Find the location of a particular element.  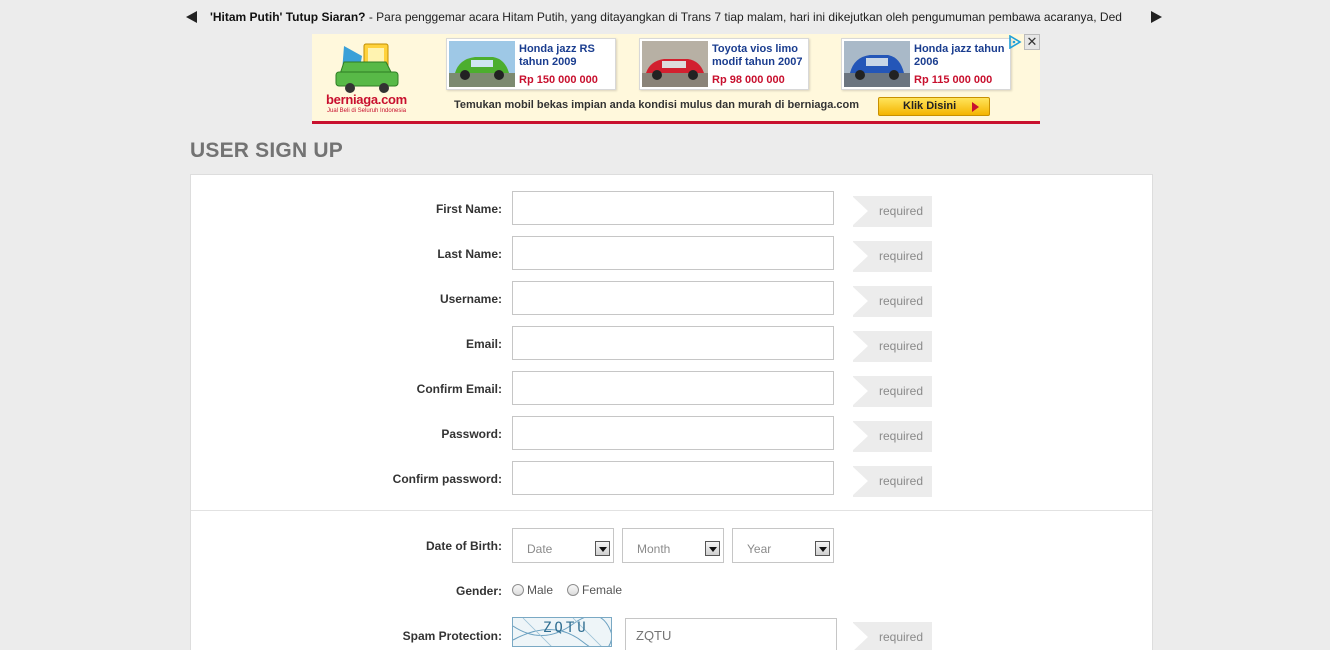

username-input is located at coordinates (673, 298).